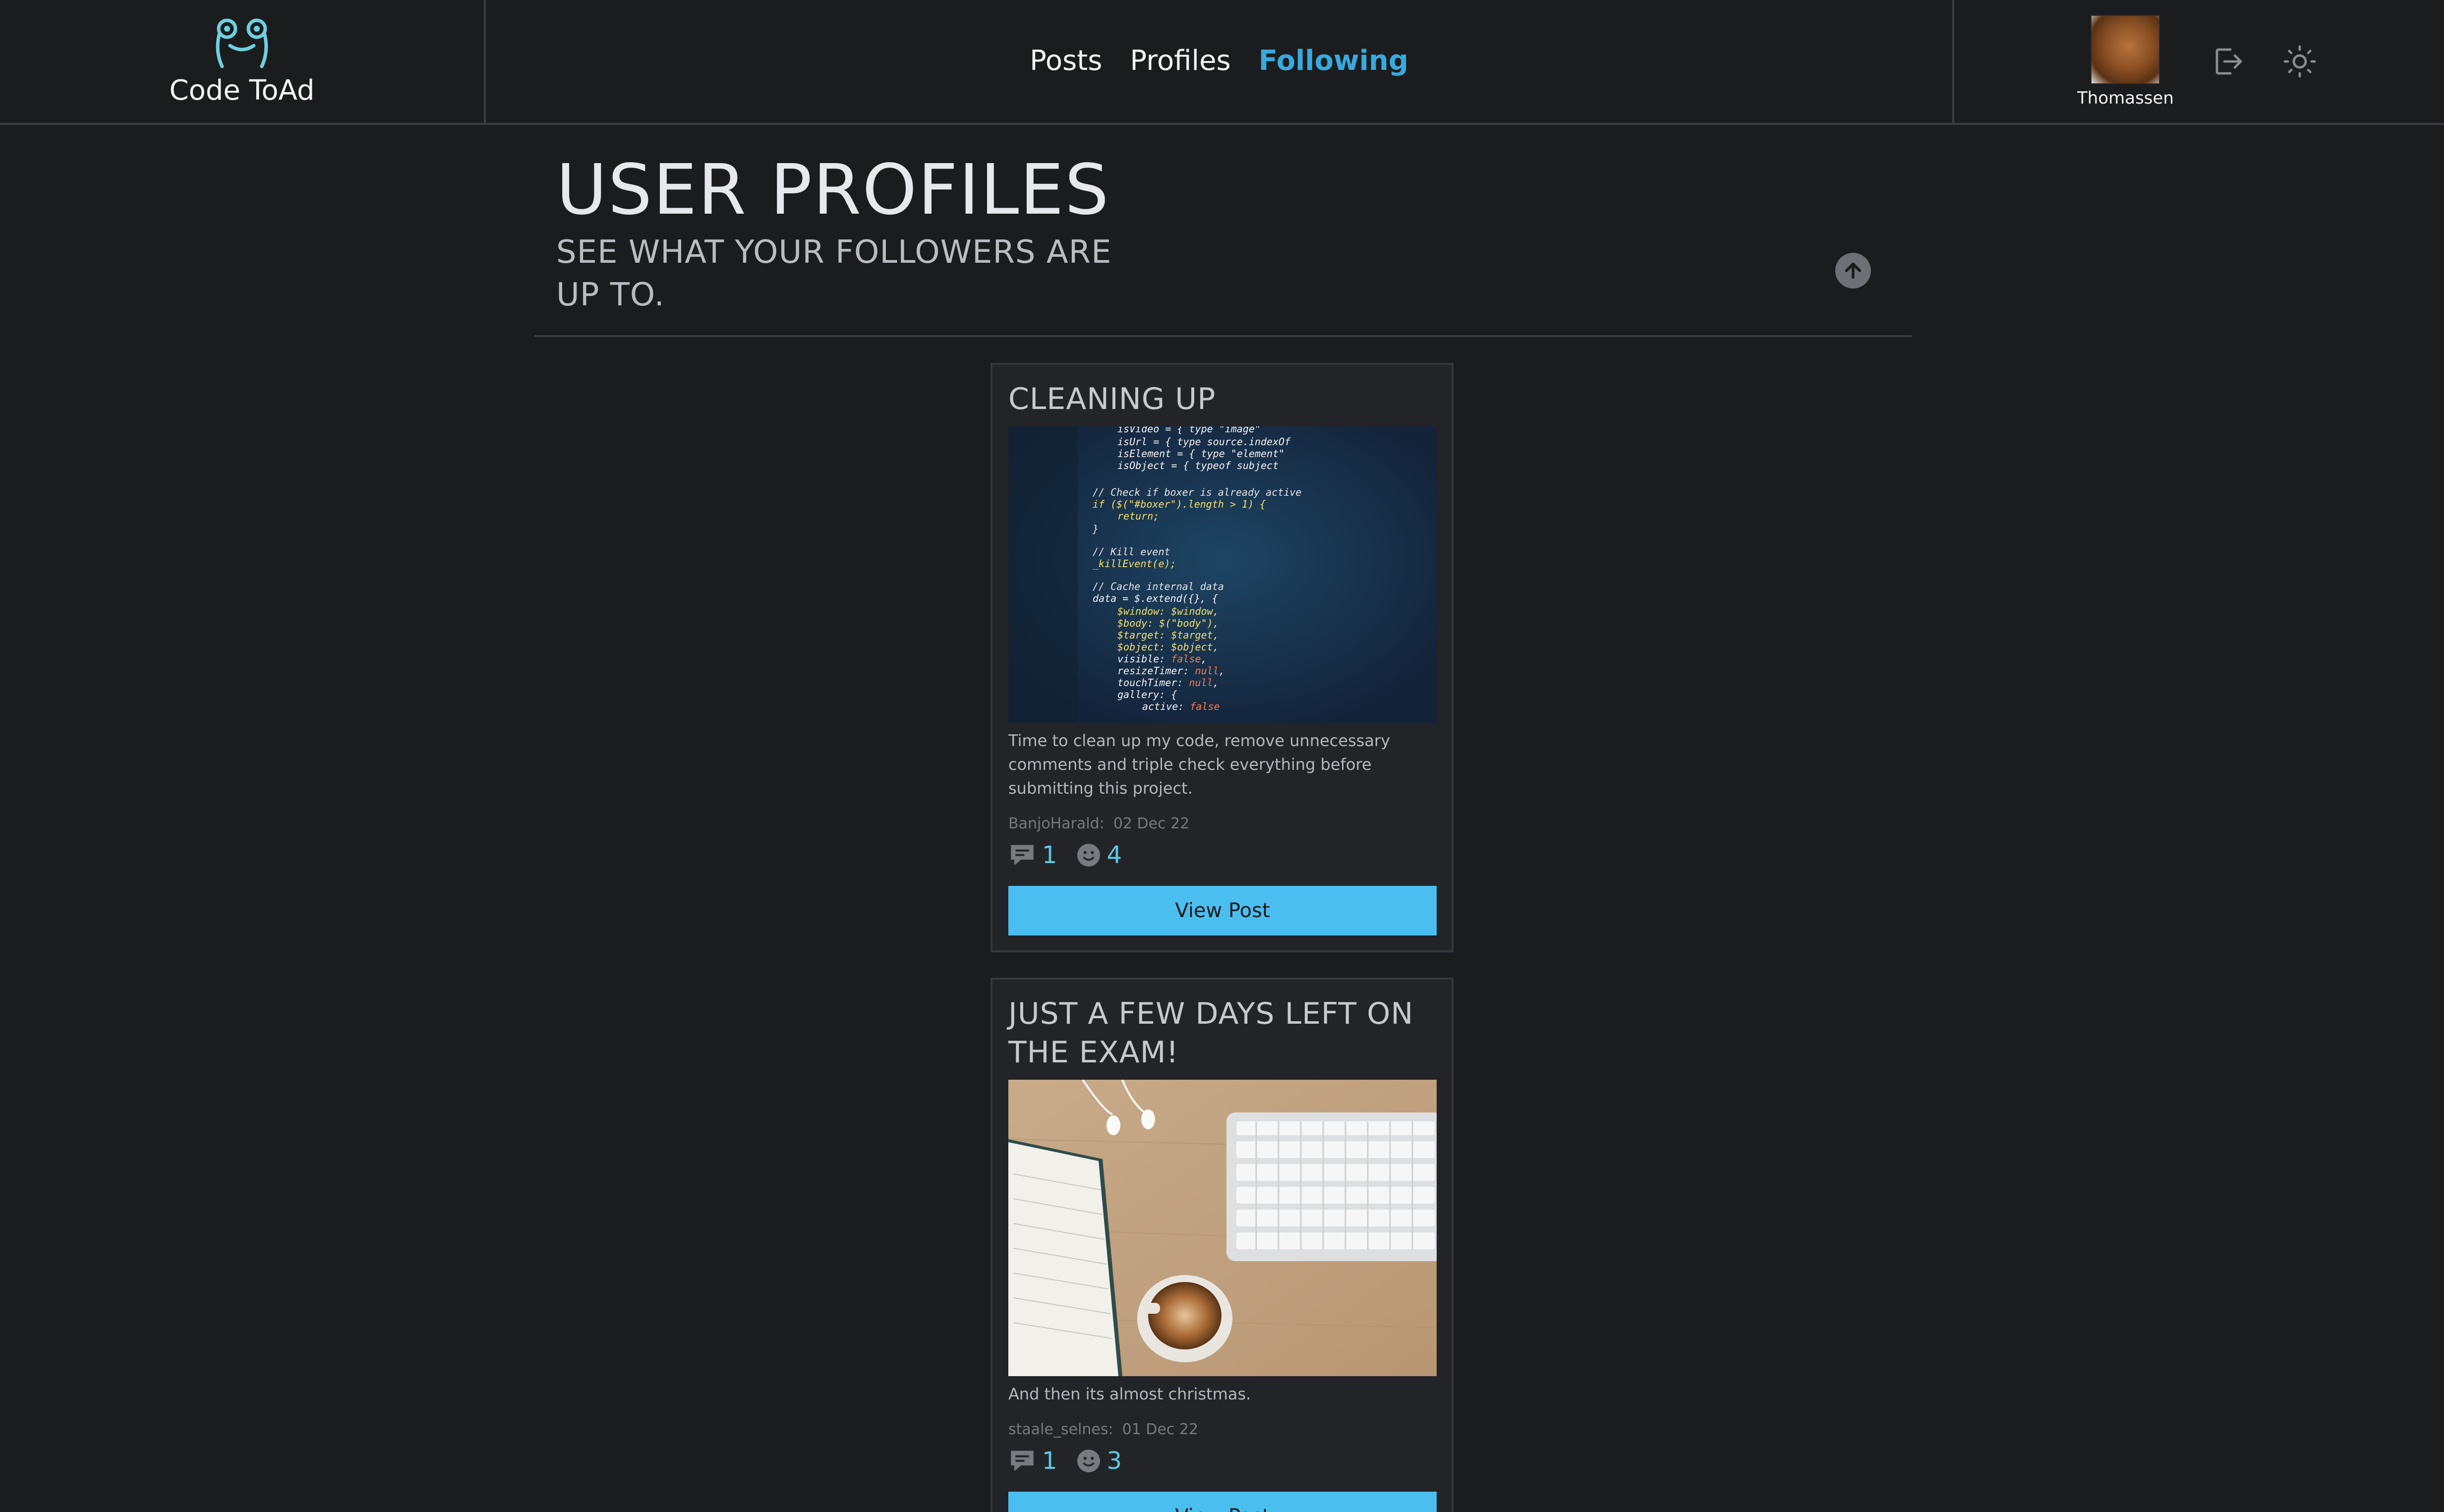 This screenshot has width=2444, height=1512. I want to click on logout-button, so click(2228, 61).